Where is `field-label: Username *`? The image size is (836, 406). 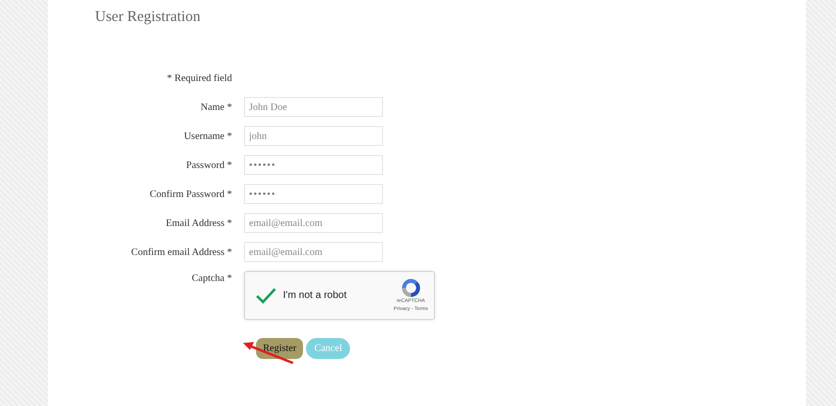 field-label: Username * is located at coordinates (208, 136).